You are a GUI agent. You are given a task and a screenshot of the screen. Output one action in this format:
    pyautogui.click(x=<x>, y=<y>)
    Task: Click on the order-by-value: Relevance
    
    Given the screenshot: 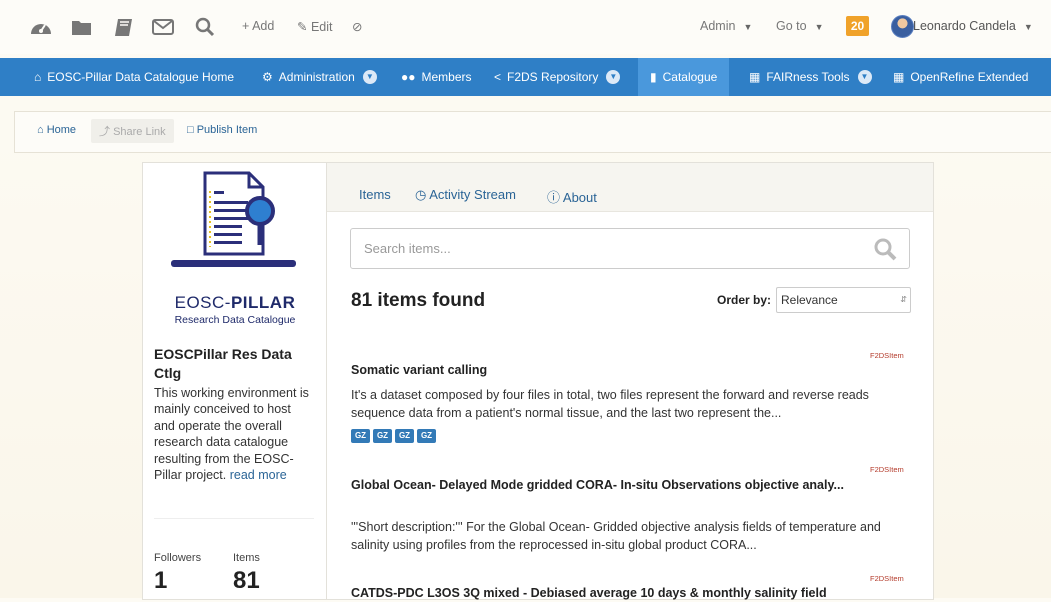 What is the action you would take?
    pyautogui.click(x=809, y=300)
    